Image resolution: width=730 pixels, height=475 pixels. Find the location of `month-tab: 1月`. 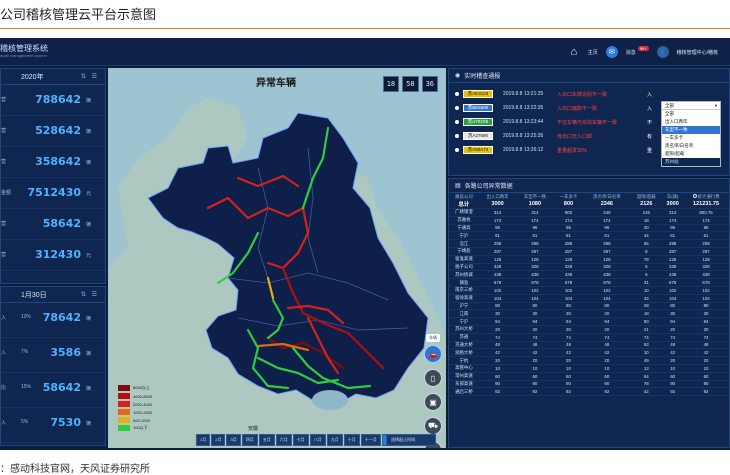

month-tab: 1月 is located at coordinates (203, 440).